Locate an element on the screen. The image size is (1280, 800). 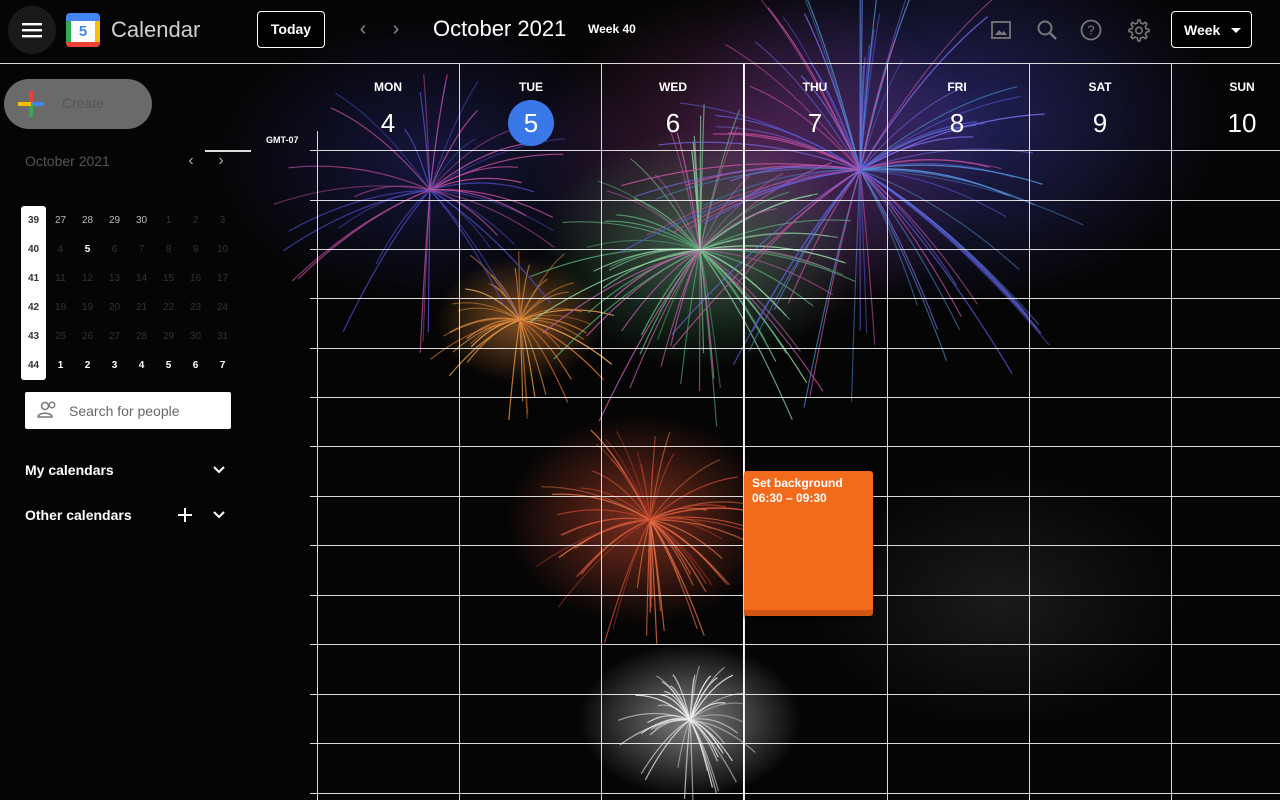
mini-calendar-day: 26 is located at coordinates (87, 337).